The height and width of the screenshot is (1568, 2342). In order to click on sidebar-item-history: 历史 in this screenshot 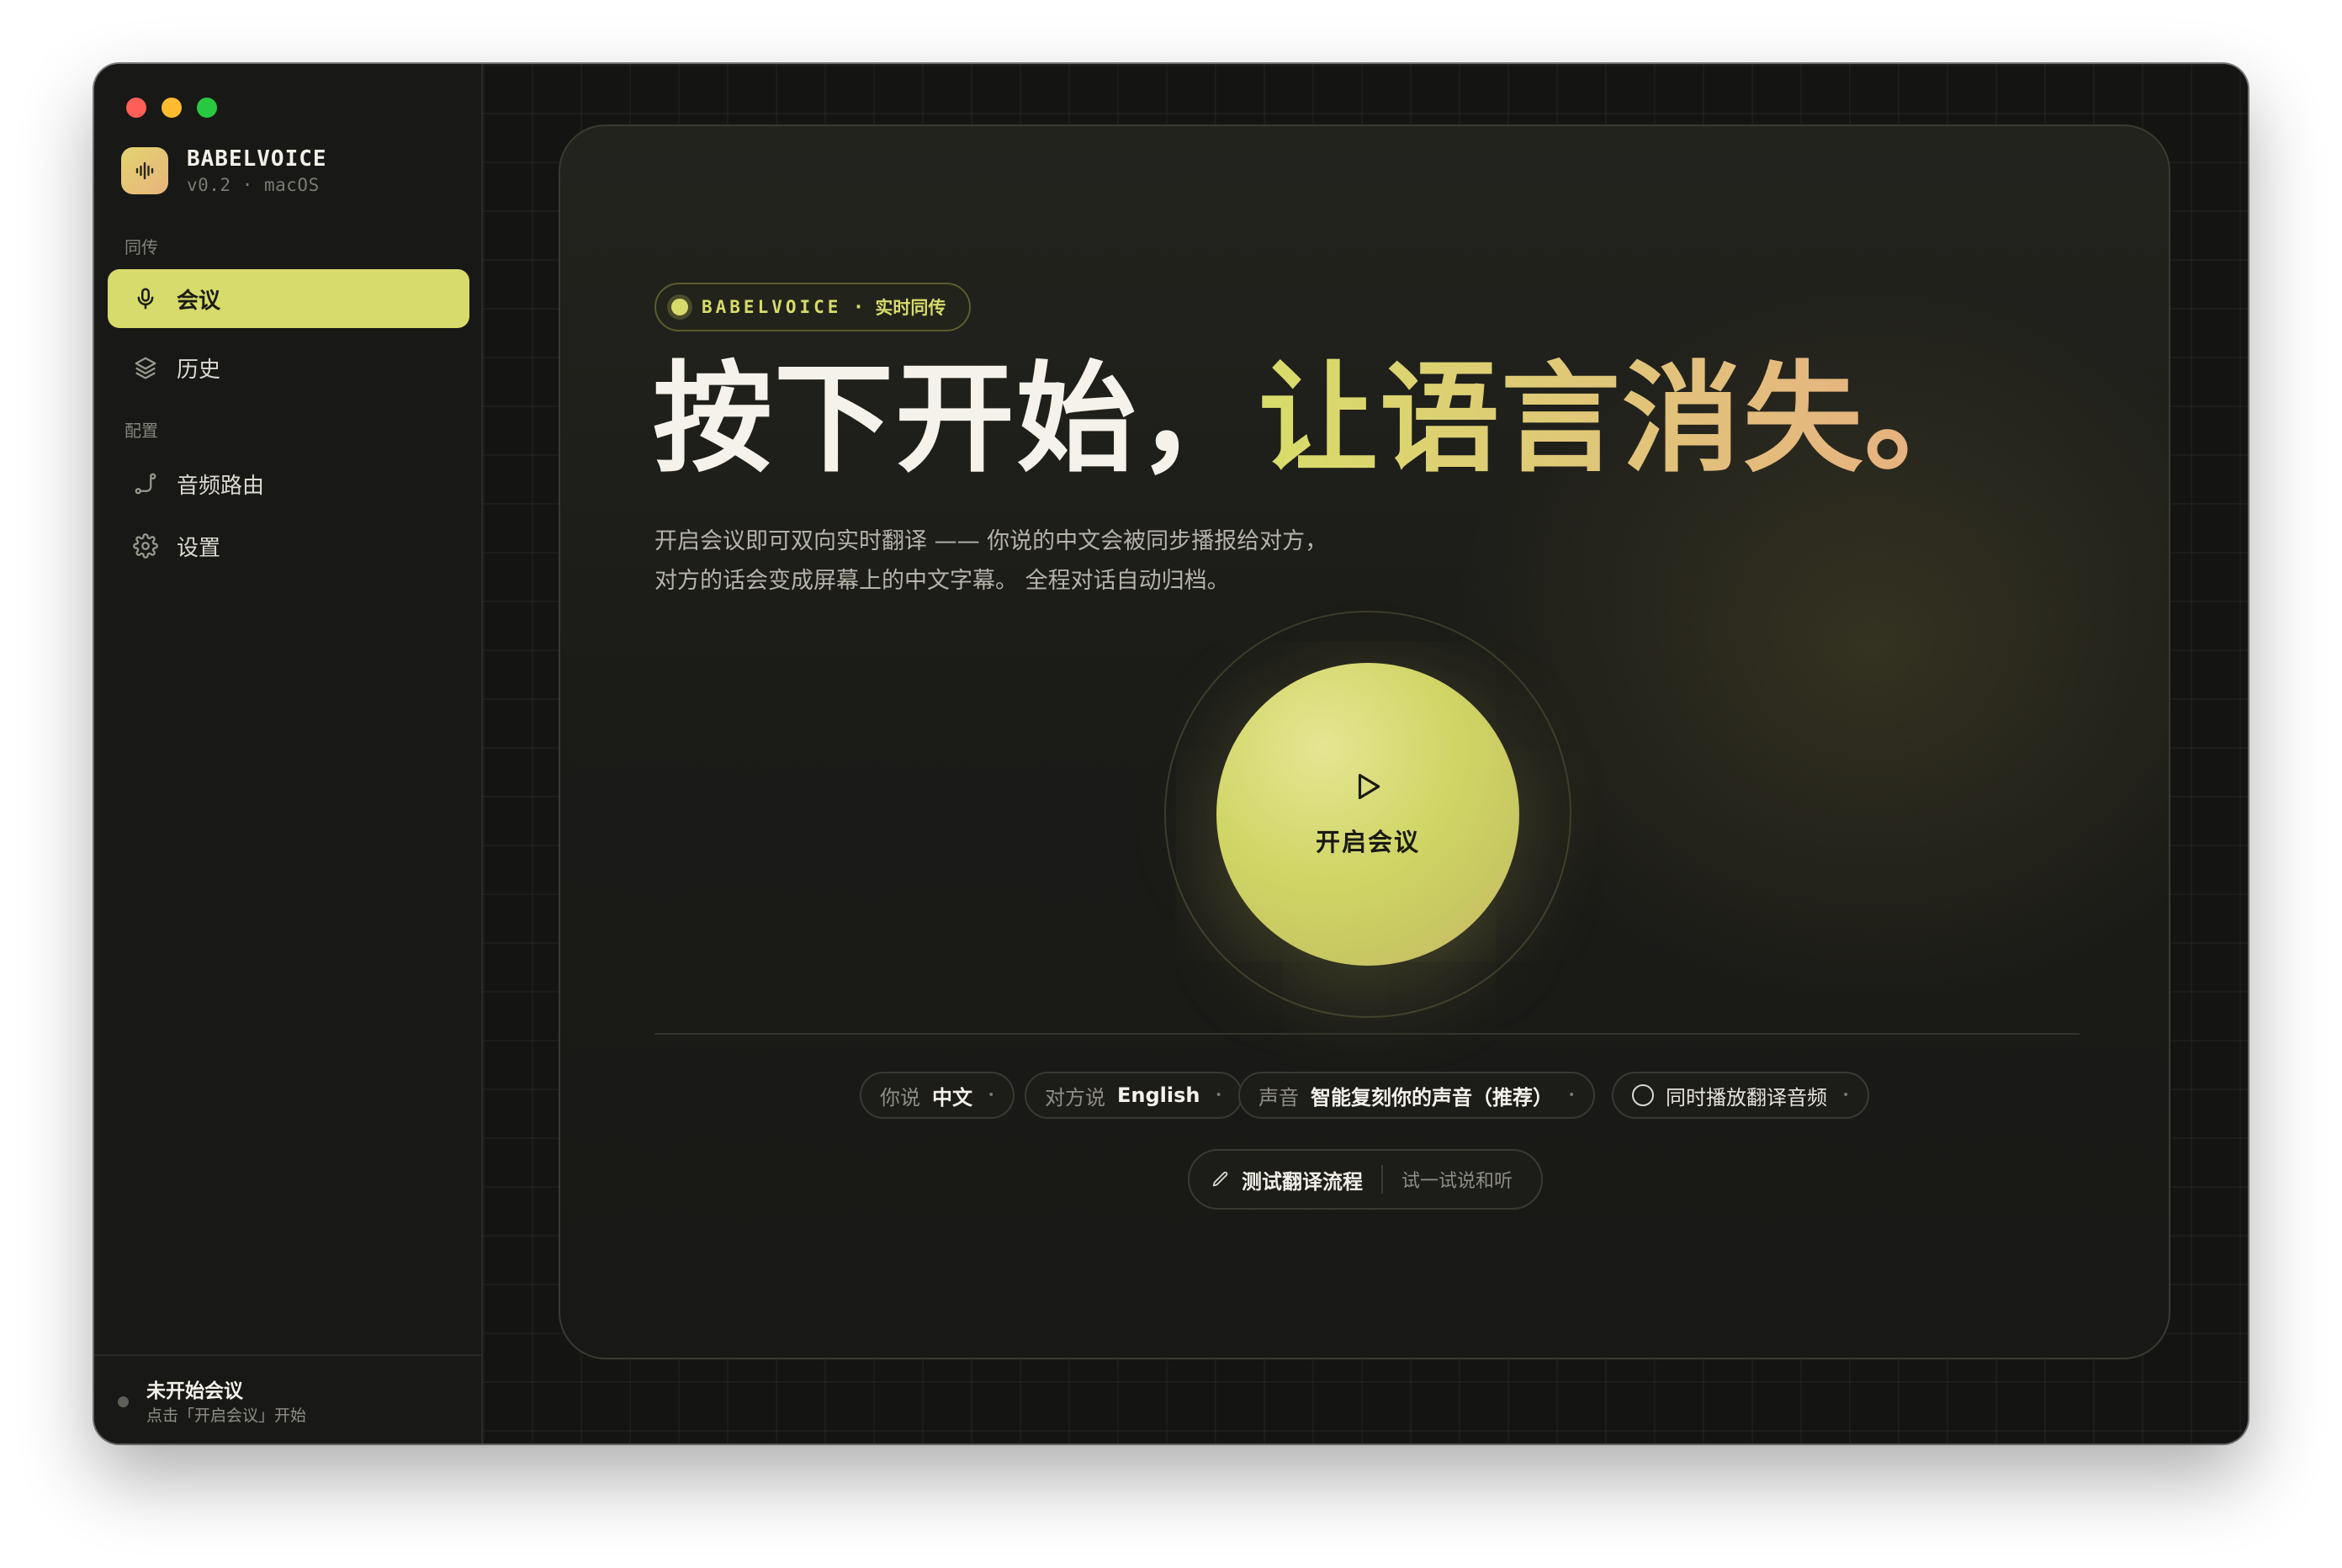, I will do `click(288, 367)`.